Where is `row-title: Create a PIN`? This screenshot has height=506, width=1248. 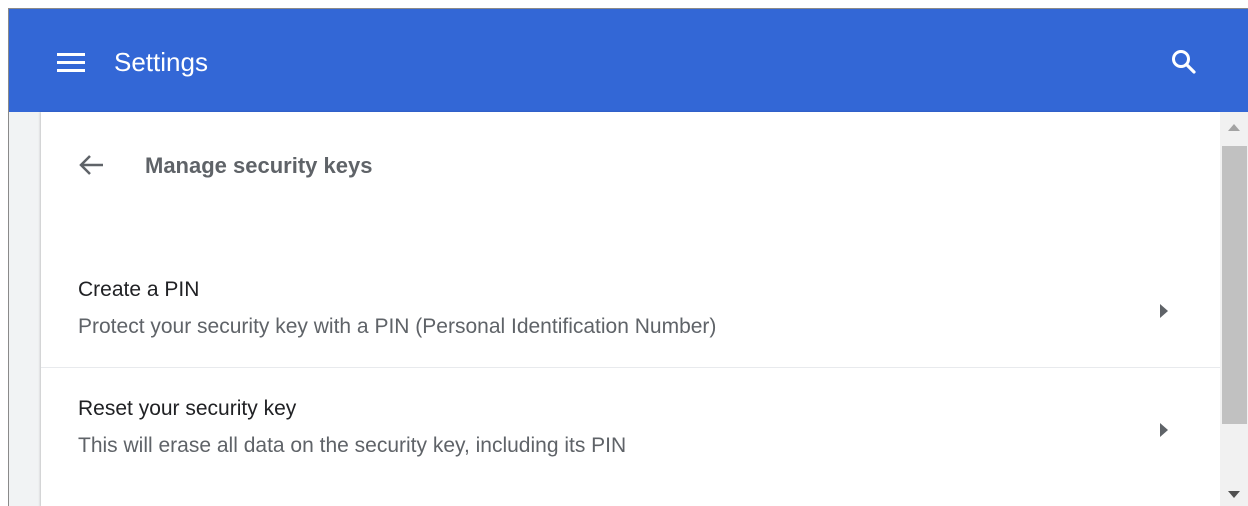
row-title: Create a PIN is located at coordinates (139, 289).